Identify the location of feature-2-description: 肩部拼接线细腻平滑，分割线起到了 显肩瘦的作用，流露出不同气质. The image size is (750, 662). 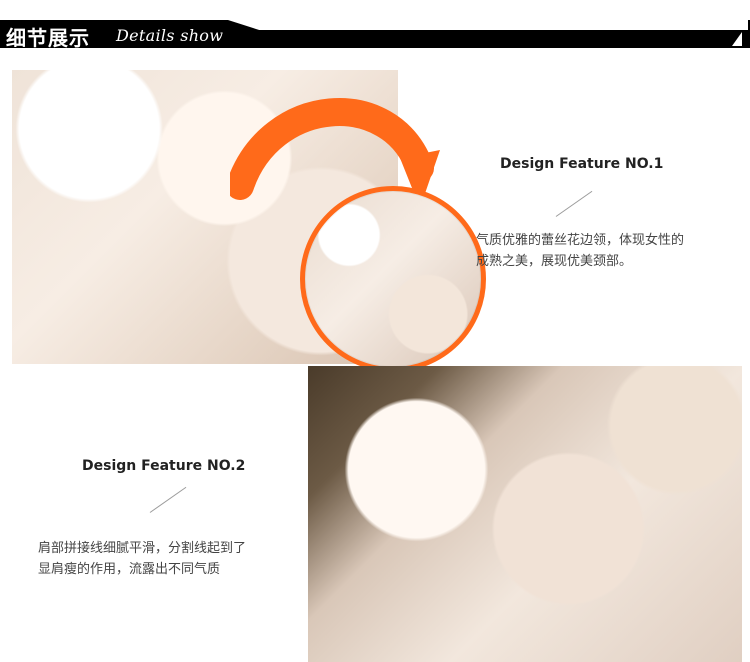
(173, 559).